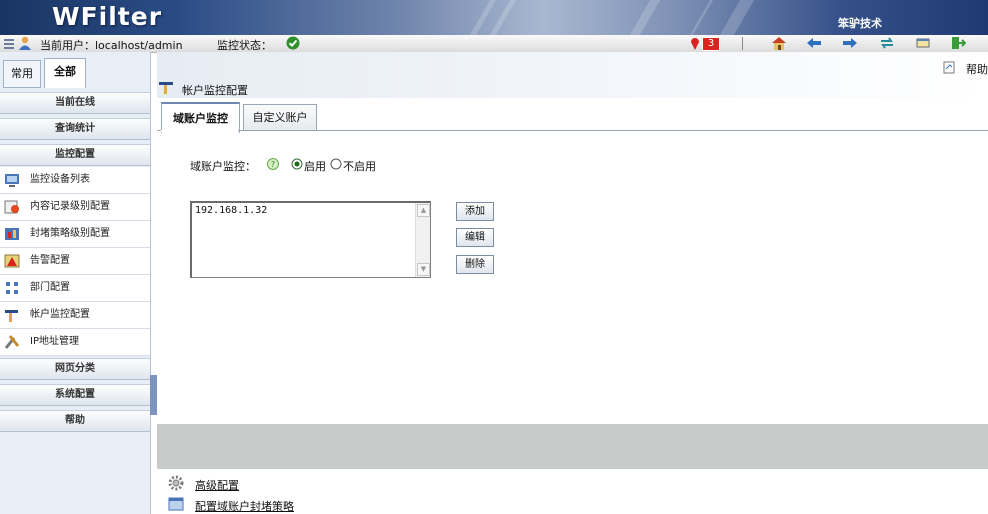 The height and width of the screenshot is (514, 988). Describe the element at coordinates (10, 43) in the screenshot. I see `menu-icon` at that location.